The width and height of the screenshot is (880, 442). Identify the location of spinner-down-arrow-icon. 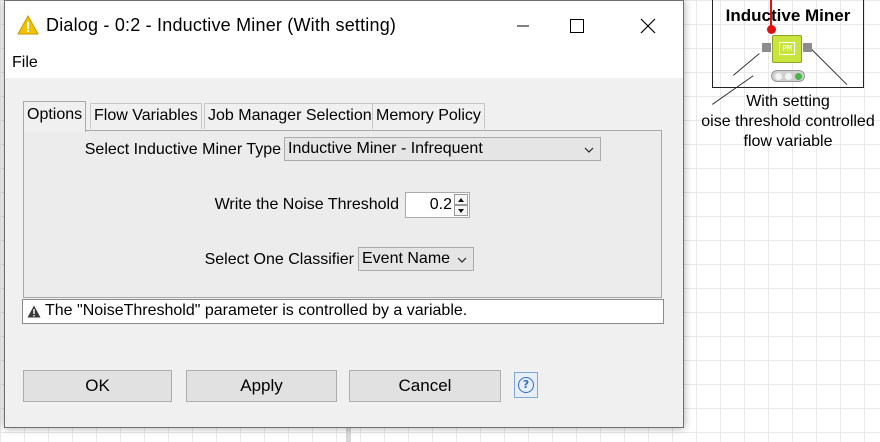
(461, 210).